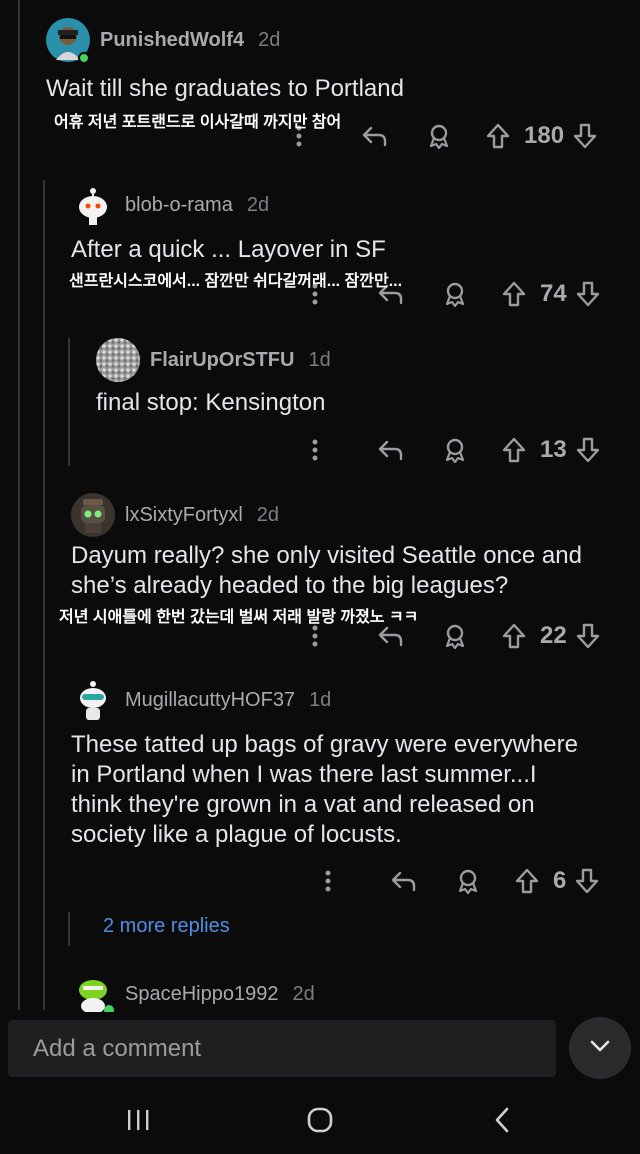 This screenshot has width=640, height=1154. I want to click on home-button, so click(320, 1122).